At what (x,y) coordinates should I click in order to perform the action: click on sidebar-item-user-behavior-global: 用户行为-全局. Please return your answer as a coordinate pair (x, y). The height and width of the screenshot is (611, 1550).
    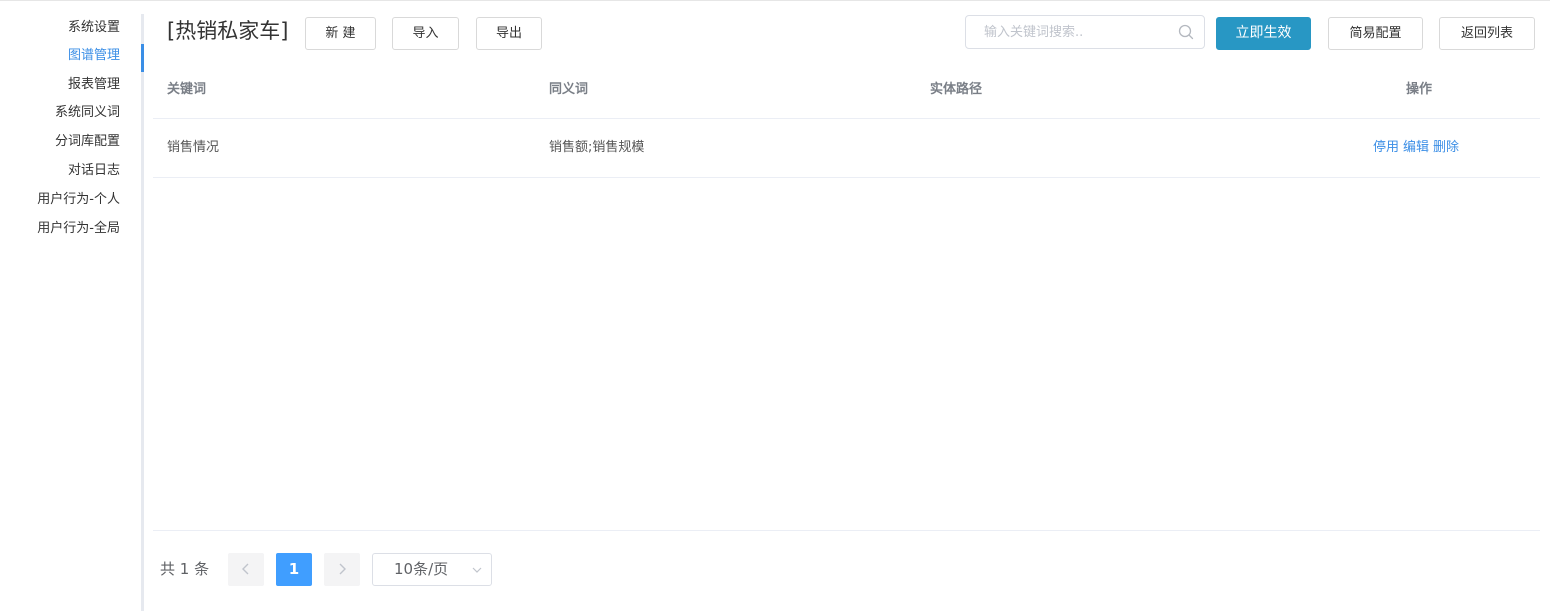
    Looking at the image, I should click on (78, 229).